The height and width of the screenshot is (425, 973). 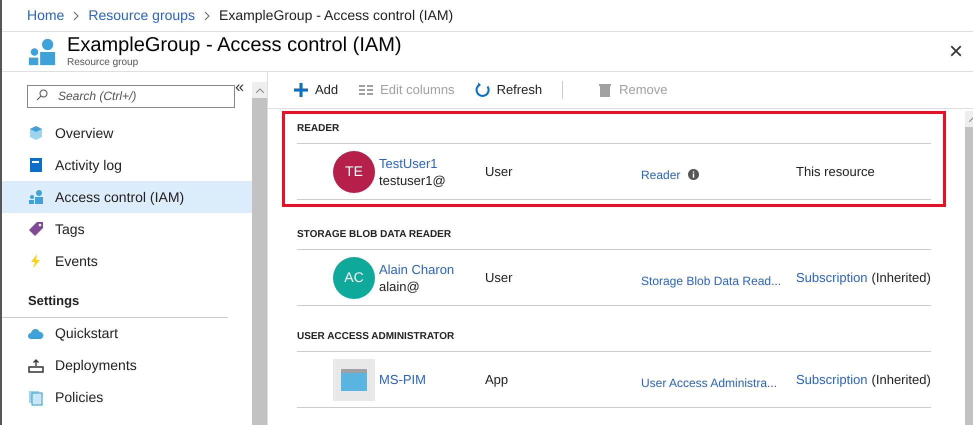 I want to click on tag-icon, so click(x=36, y=229).